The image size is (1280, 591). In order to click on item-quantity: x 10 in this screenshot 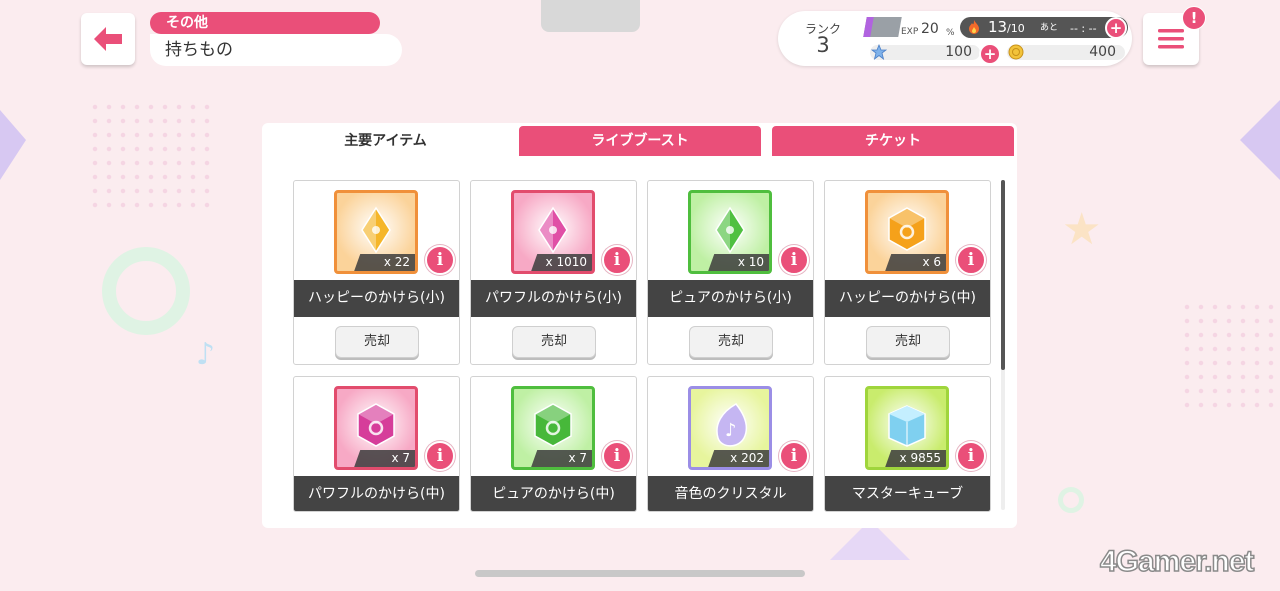, I will do `click(738, 262)`.